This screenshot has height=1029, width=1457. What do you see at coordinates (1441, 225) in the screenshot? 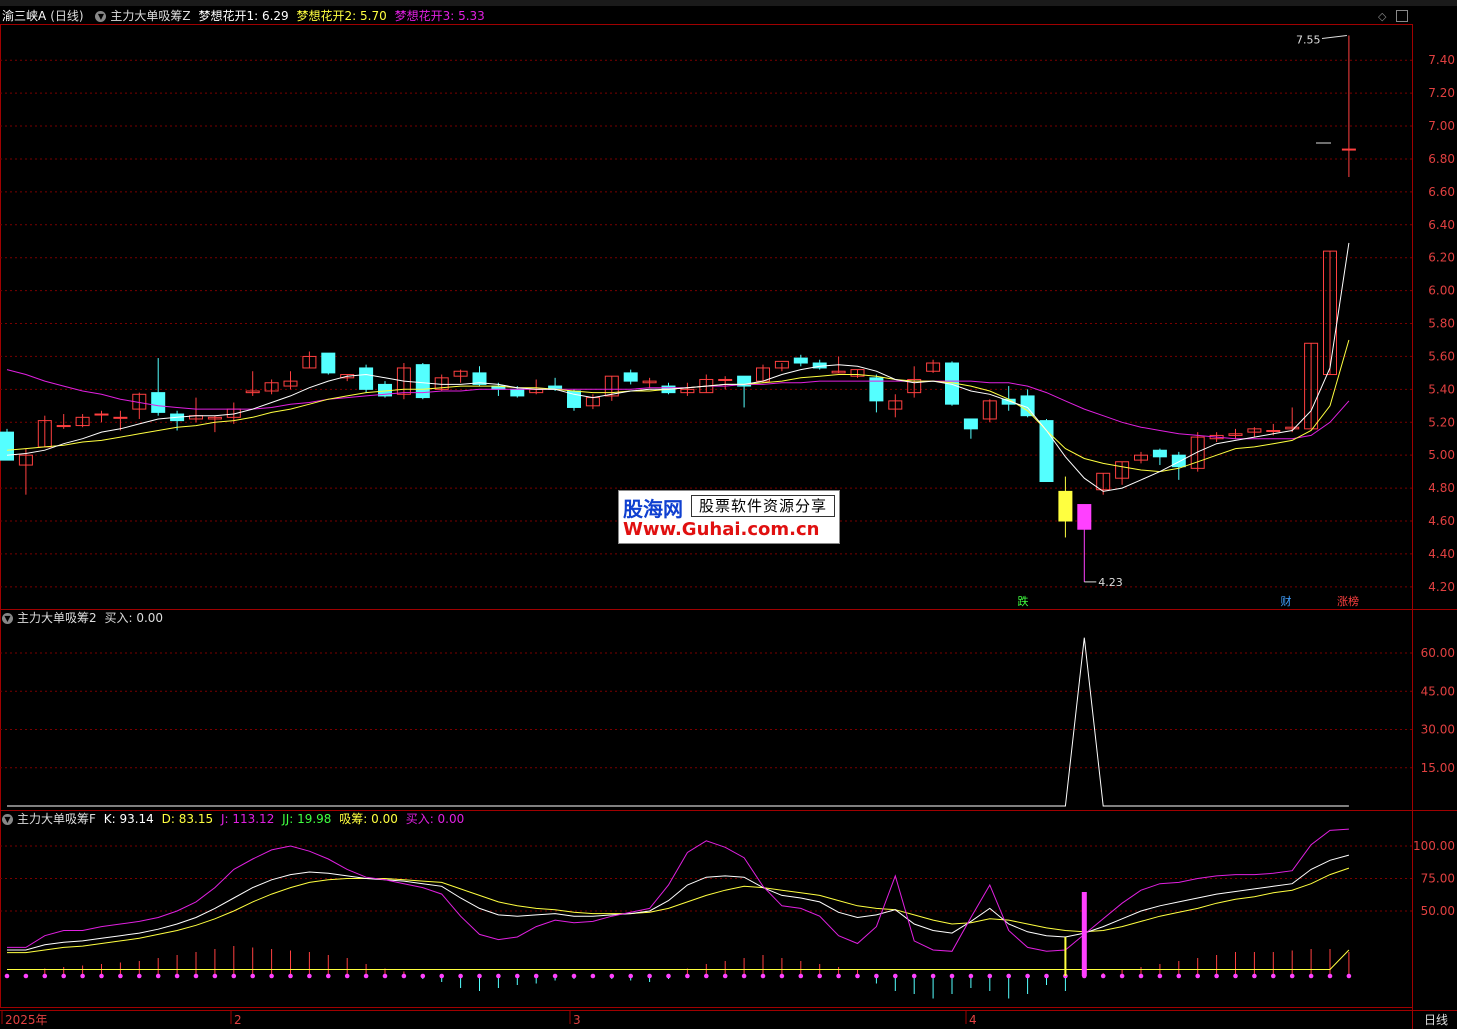
I see `y-tick-label: 6.40` at bounding box center [1441, 225].